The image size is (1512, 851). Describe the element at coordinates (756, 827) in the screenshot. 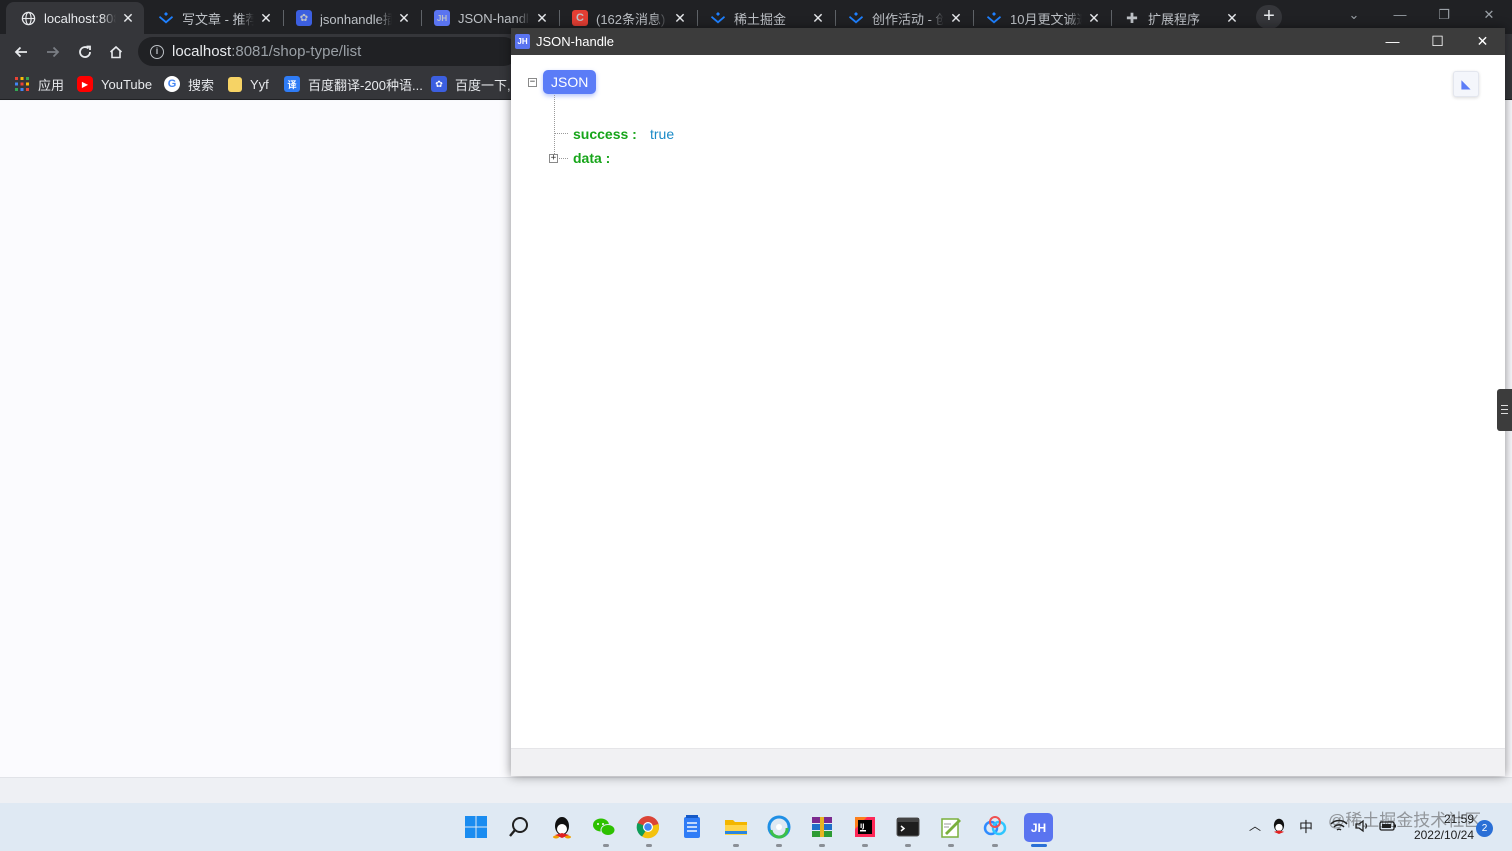

I see `windows-taskbar: @稀土掘金技术社区 IJ JH ︿ 中 21:59 2022/10/24 2` at that location.